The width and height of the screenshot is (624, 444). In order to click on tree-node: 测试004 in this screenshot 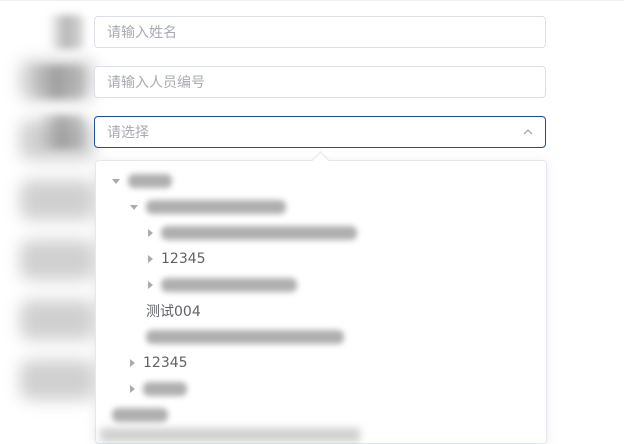, I will do `click(321, 311)`.